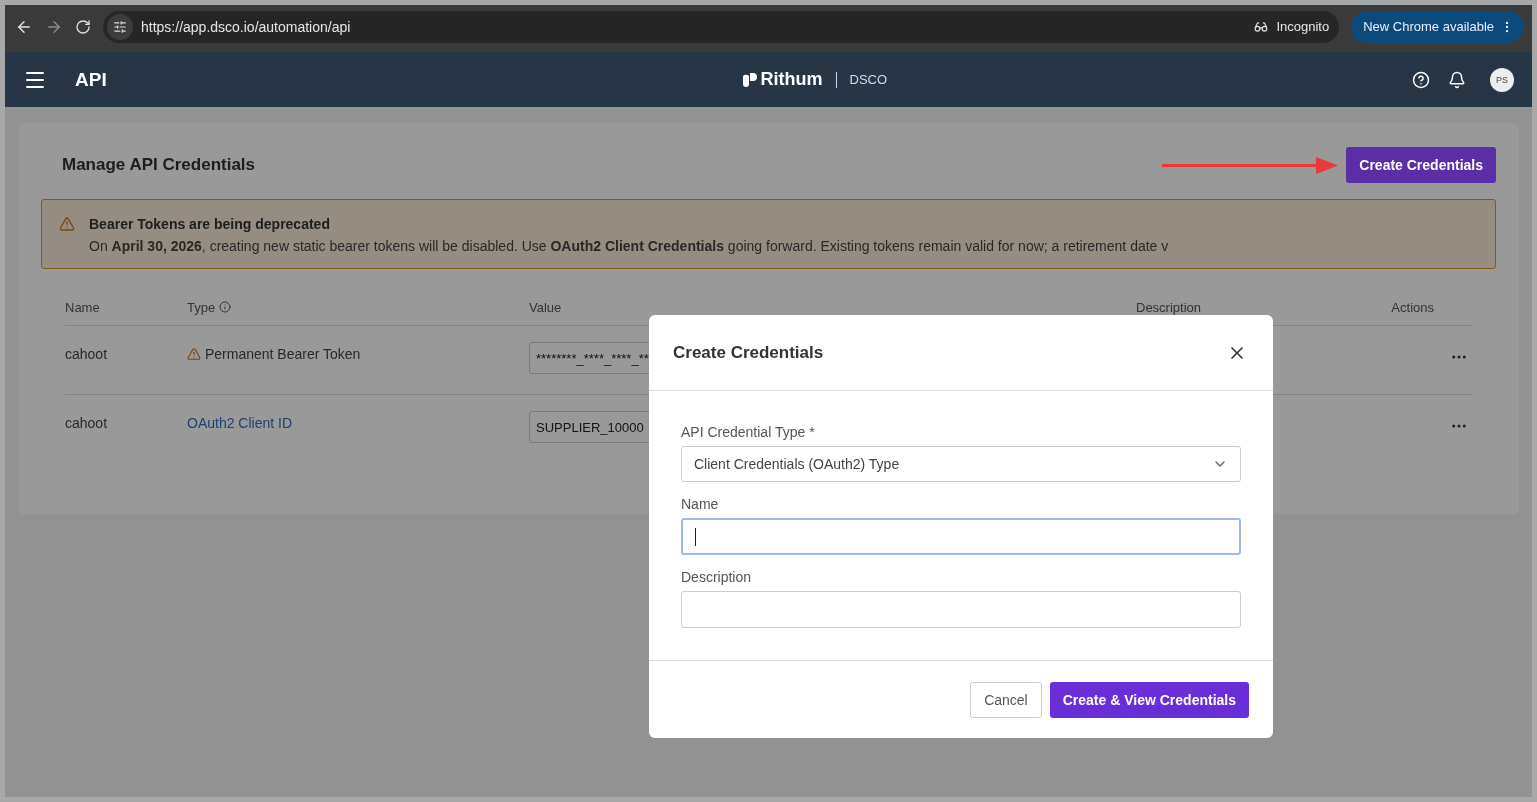 The image size is (1537, 802). Describe the element at coordinates (159, 165) in the screenshot. I see `card-title: Manage API Credentials` at that location.